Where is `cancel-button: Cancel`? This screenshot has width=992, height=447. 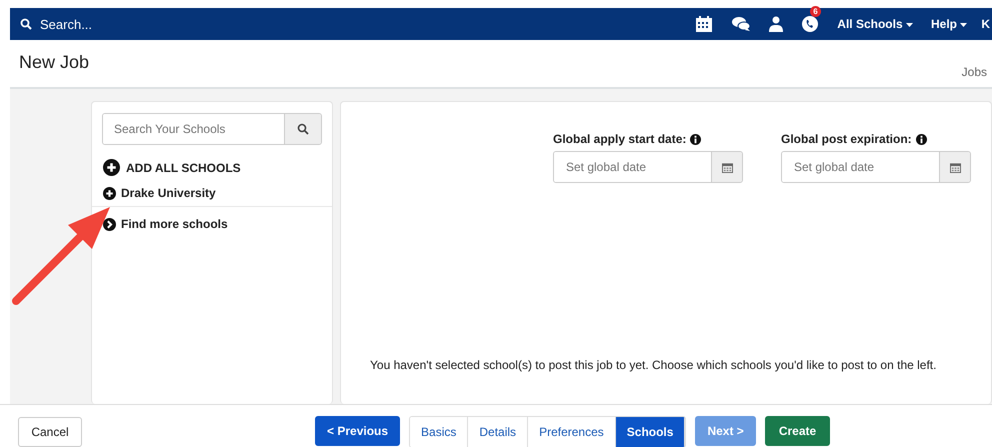
cancel-button: Cancel is located at coordinates (50, 432).